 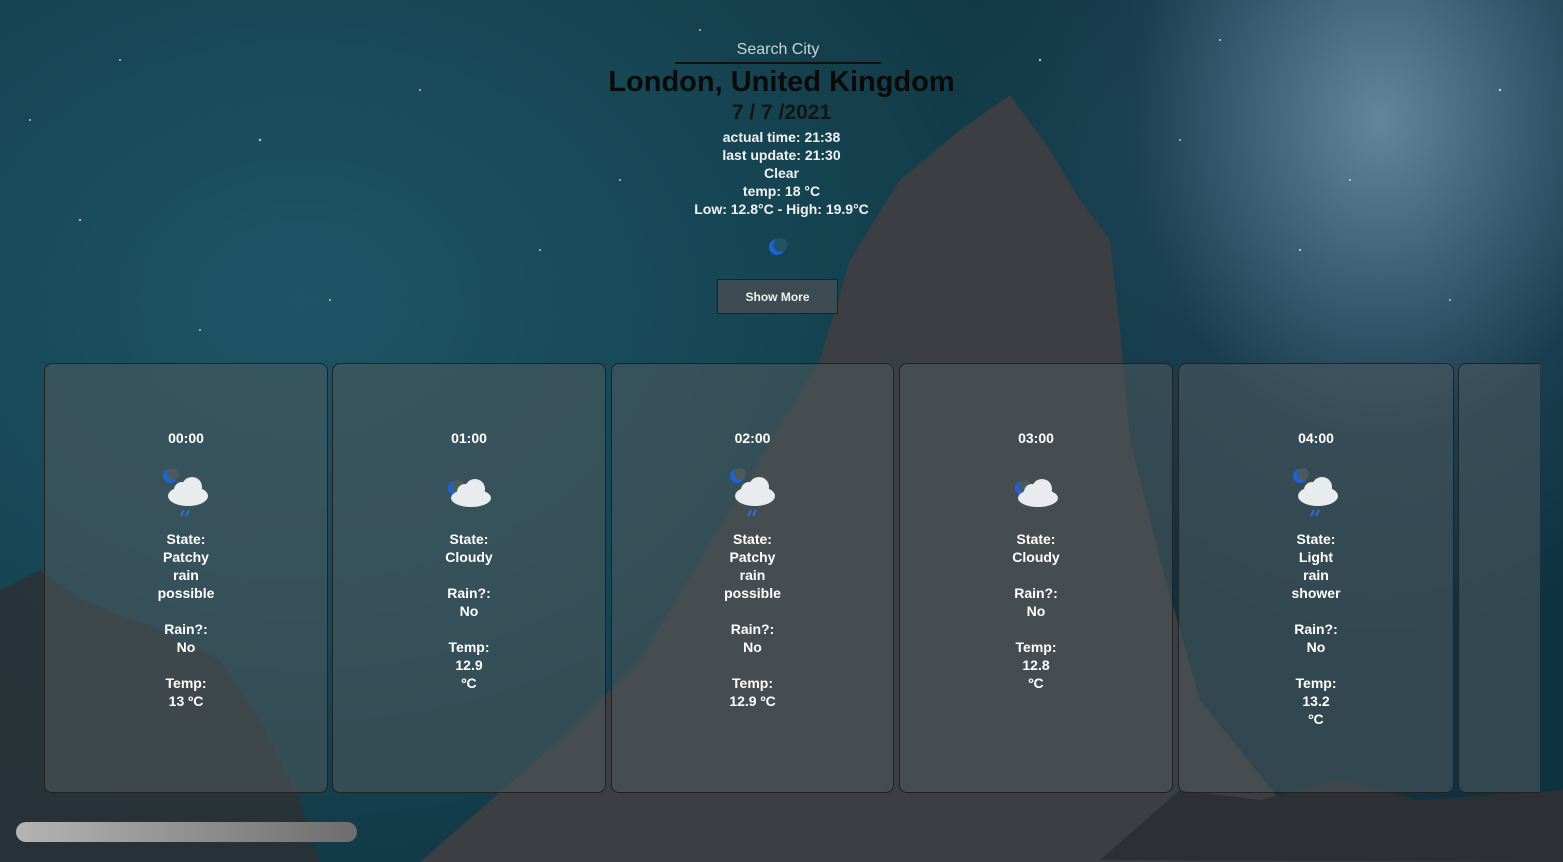 I want to click on hourly-card-partial, so click(x=1499, y=578).